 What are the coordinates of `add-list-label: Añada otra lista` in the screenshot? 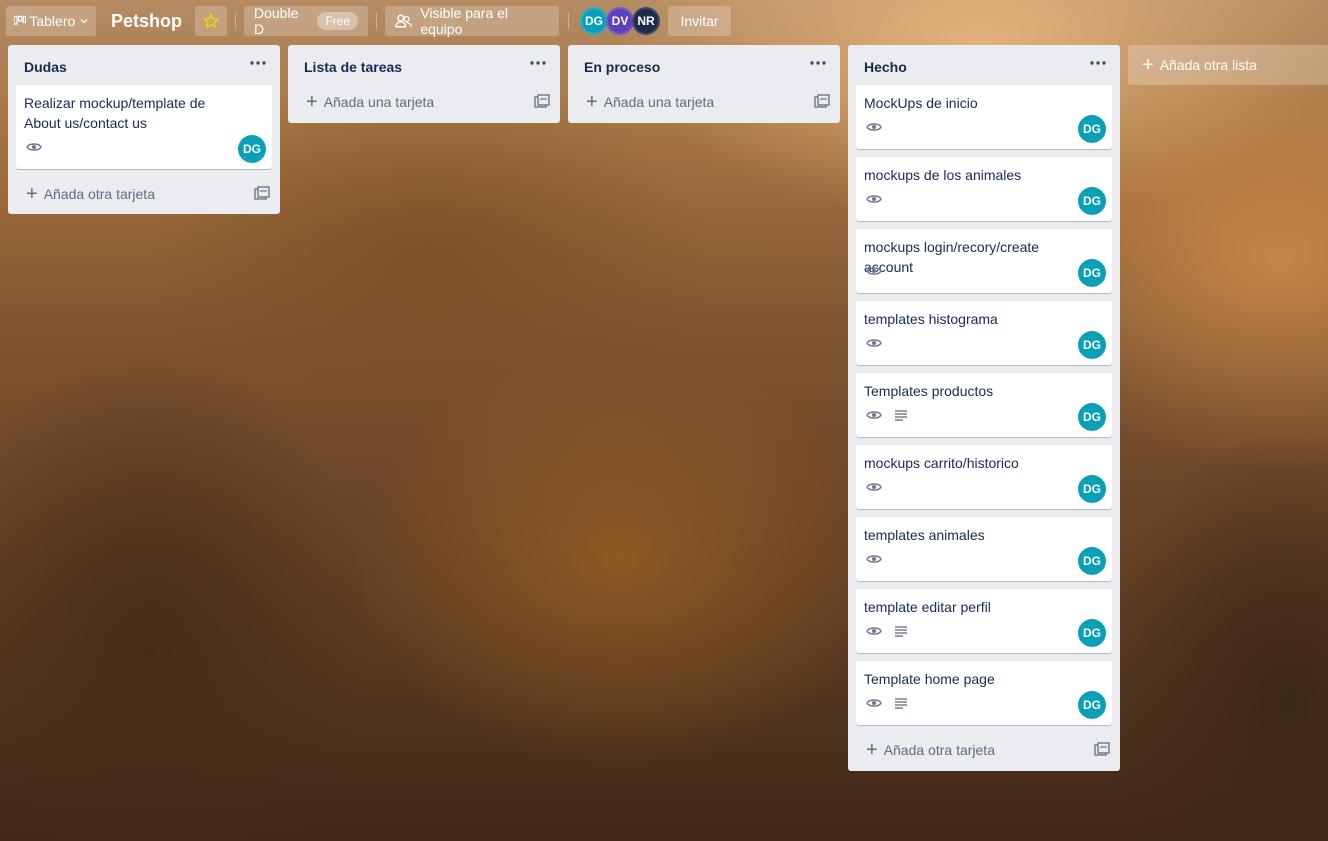 It's located at (1208, 65).